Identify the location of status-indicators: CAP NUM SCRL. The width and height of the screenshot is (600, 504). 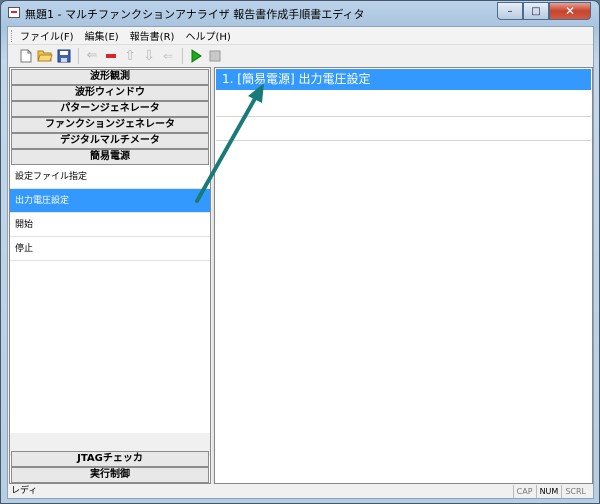
(550, 491).